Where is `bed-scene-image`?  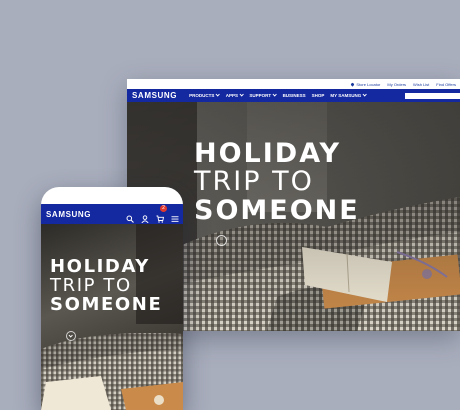
bed-scene-image is located at coordinates (112, 317).